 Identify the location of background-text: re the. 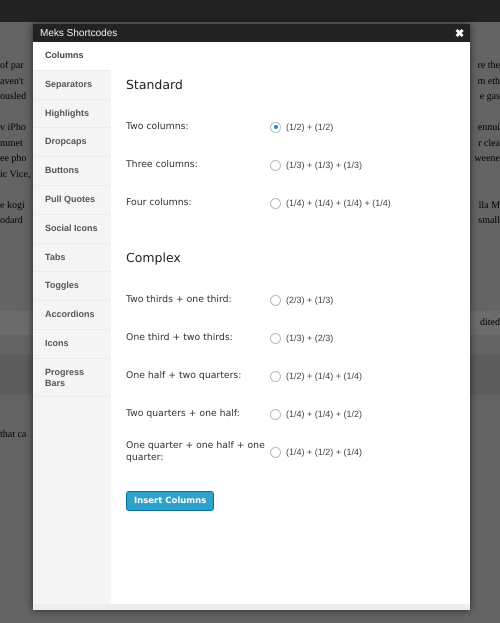
(489, 66).